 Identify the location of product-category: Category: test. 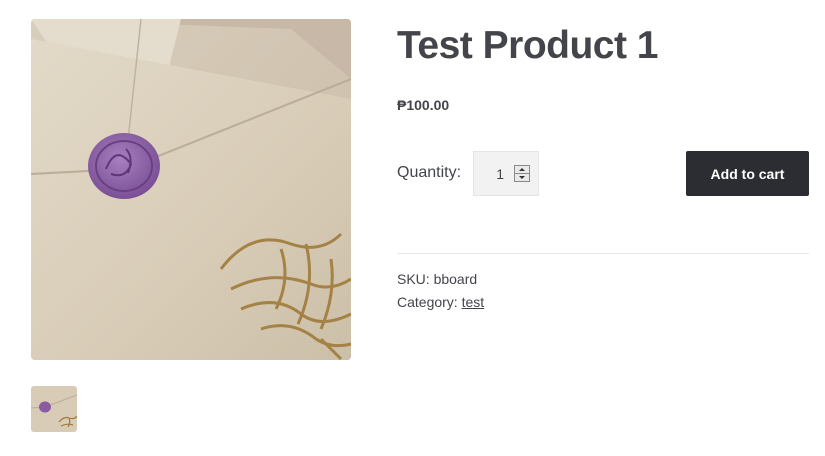
(440, 302).